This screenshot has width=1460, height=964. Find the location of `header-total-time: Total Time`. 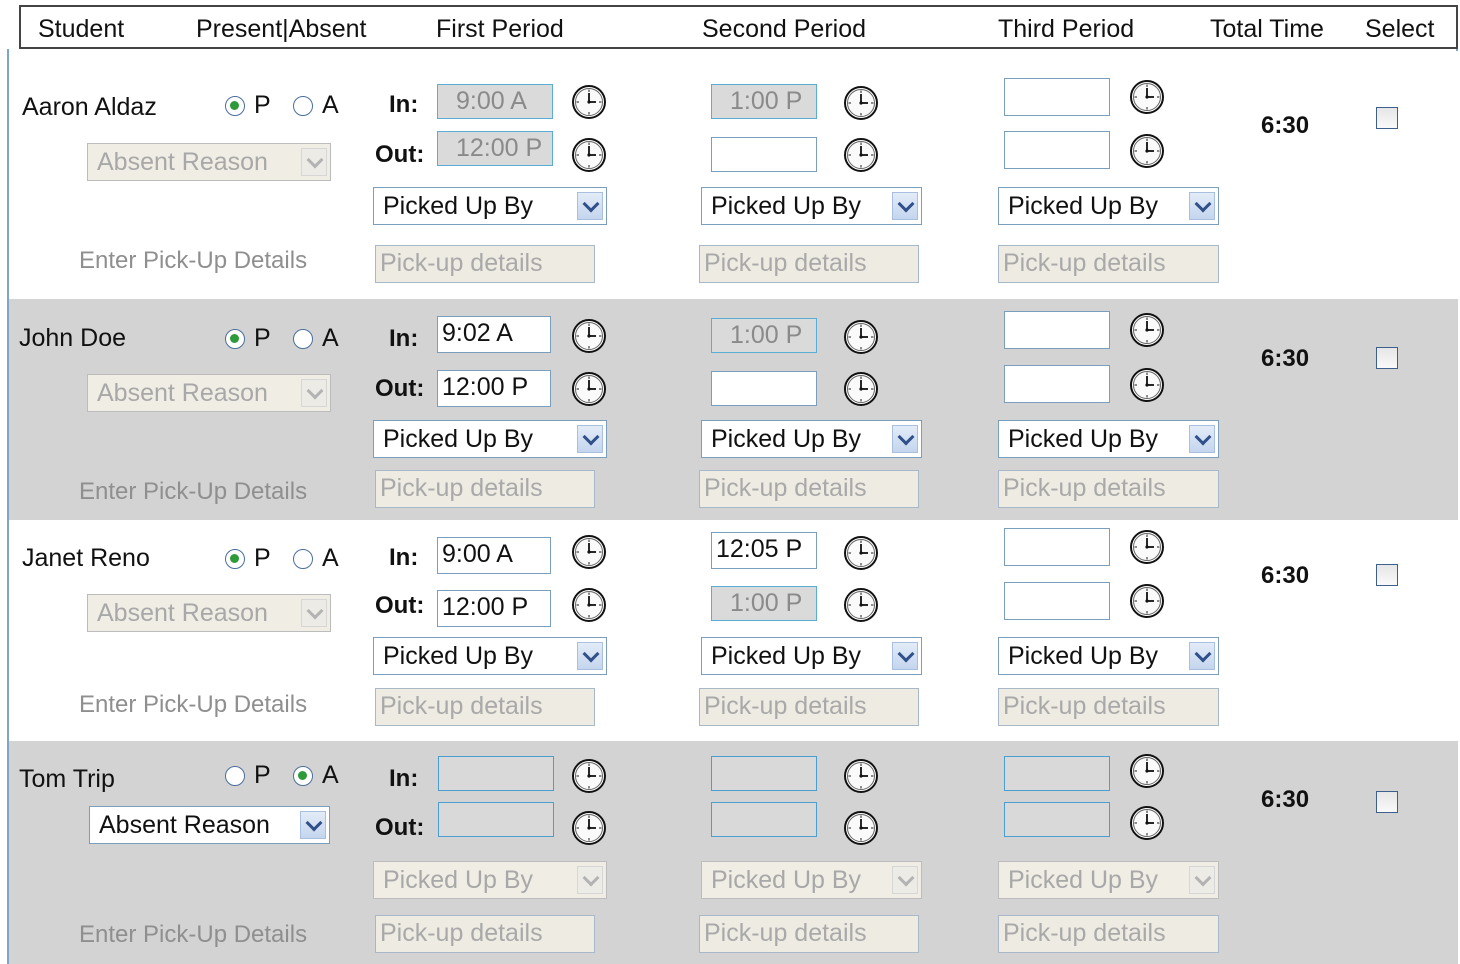

header-total-time: Total Time is located at coordinates (1267, 29).